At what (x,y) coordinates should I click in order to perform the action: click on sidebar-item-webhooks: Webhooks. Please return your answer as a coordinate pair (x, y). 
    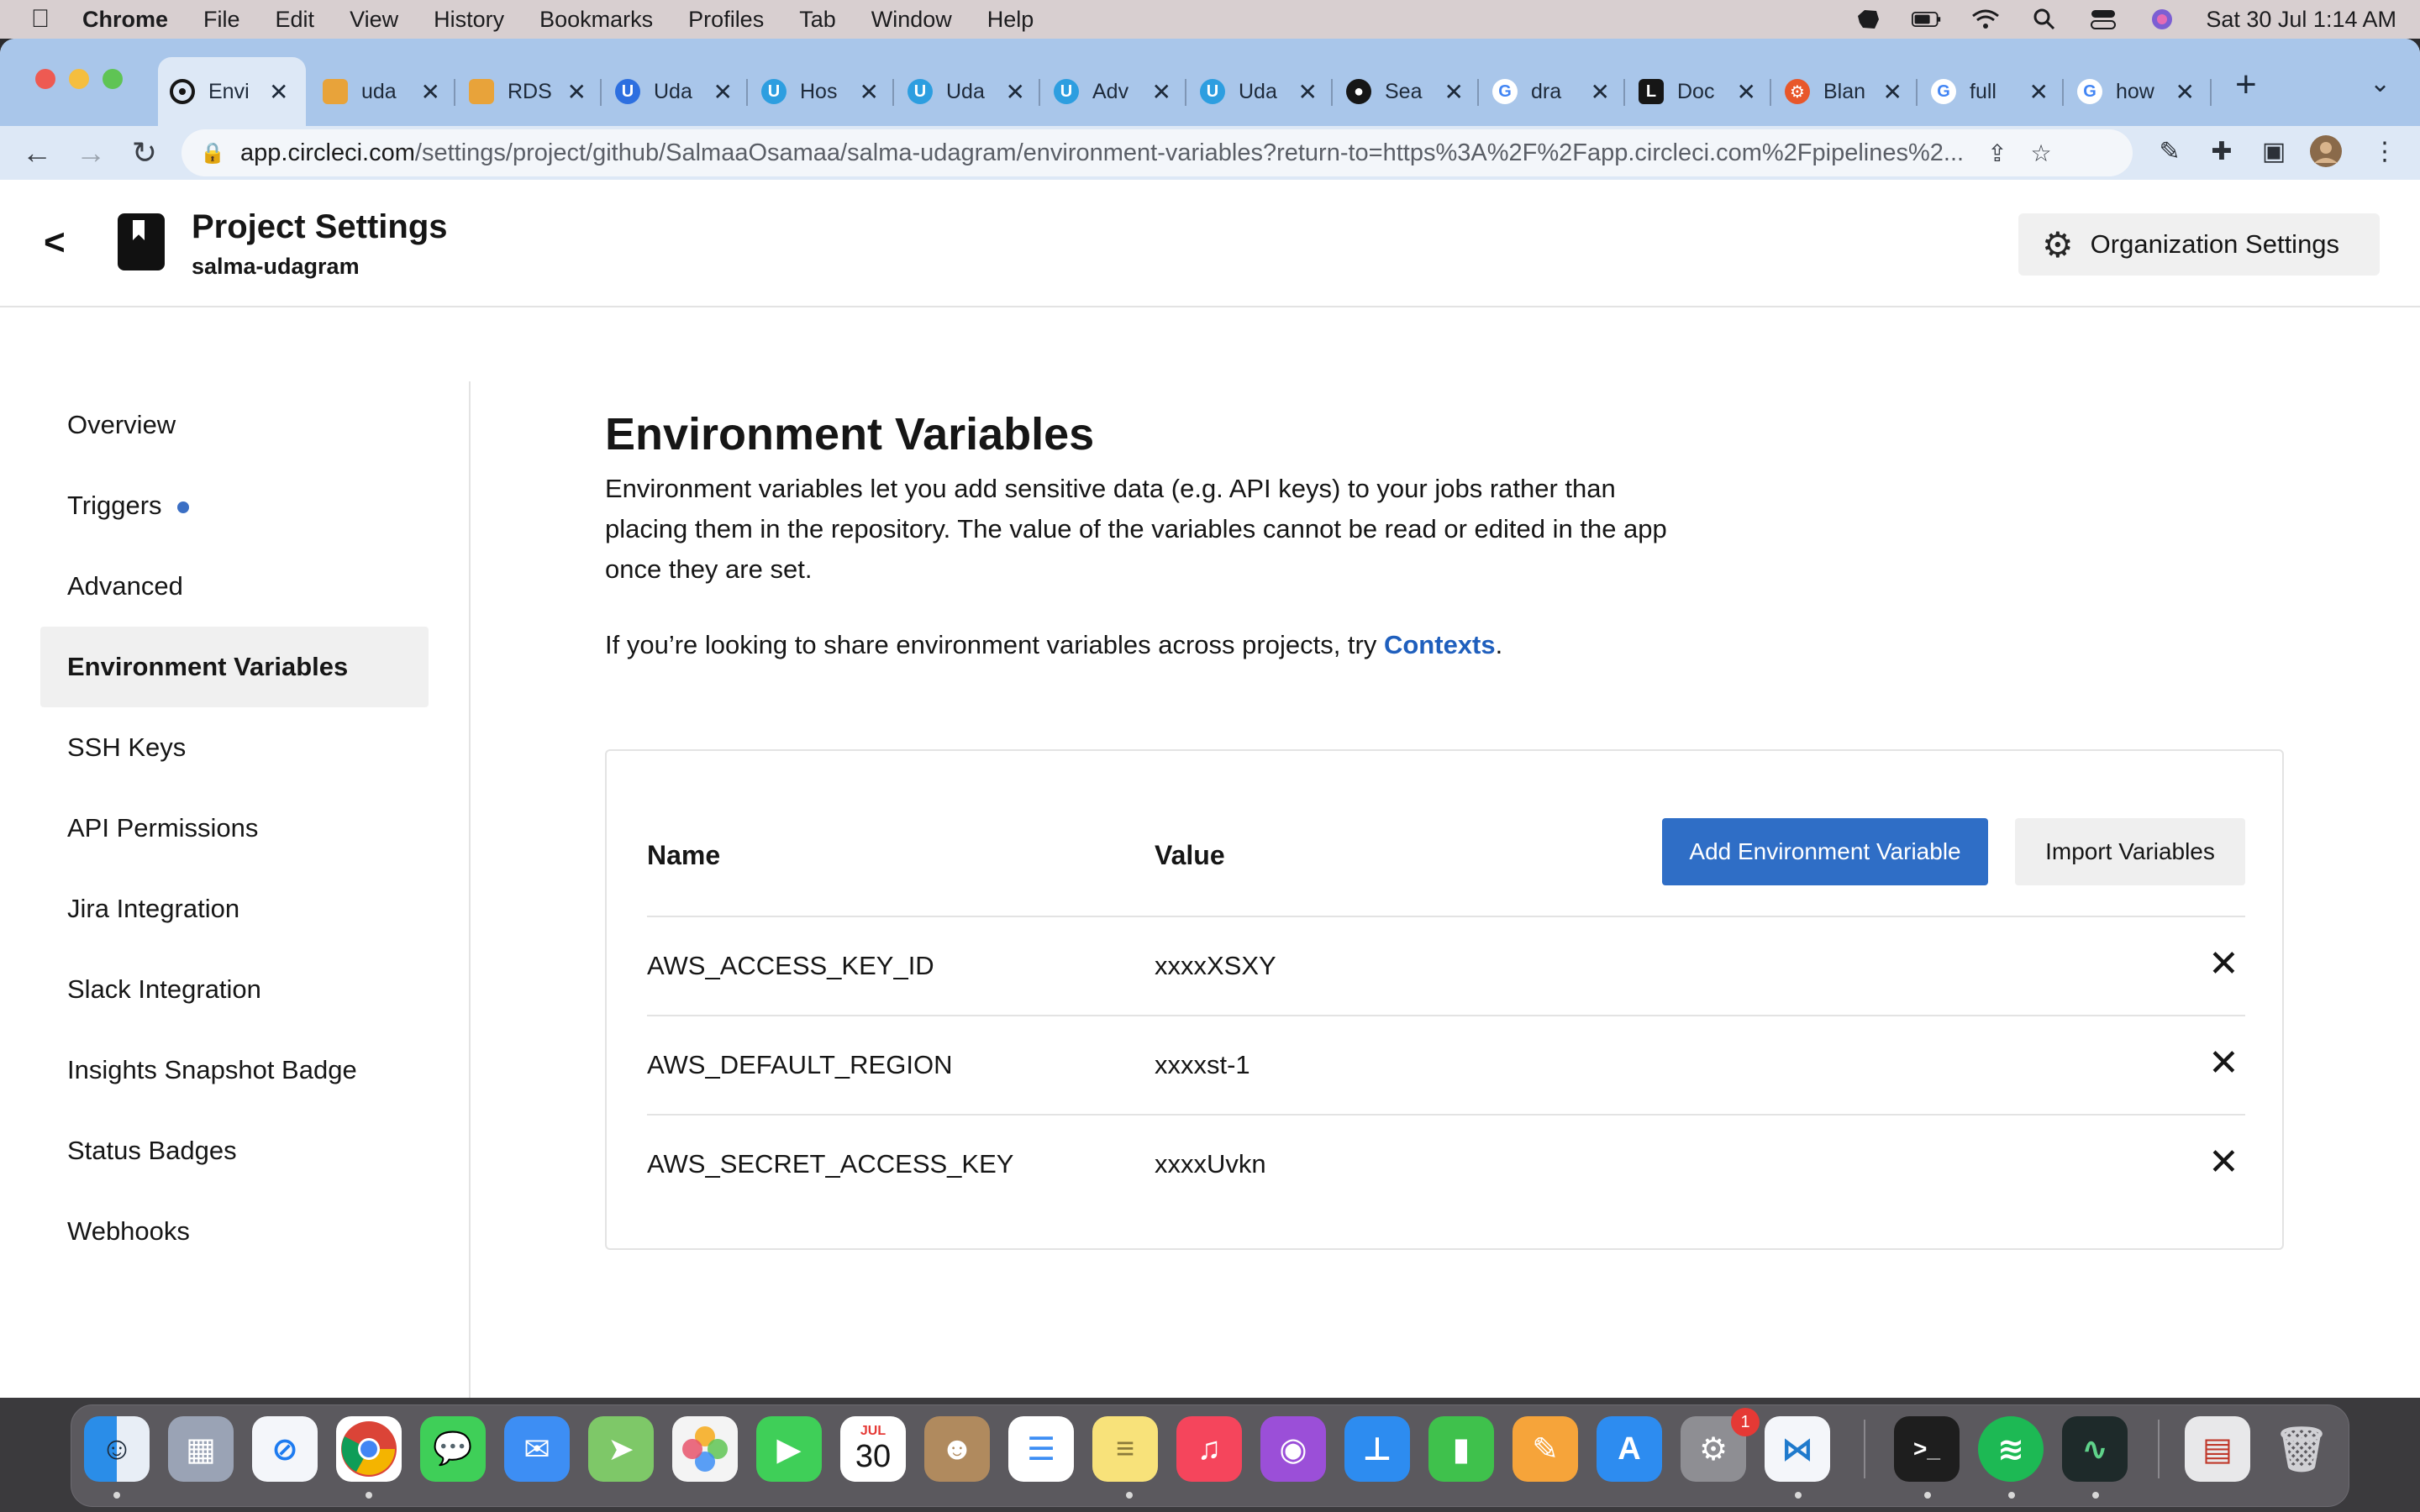
    Looking at the image, I should click on (234, 1231).